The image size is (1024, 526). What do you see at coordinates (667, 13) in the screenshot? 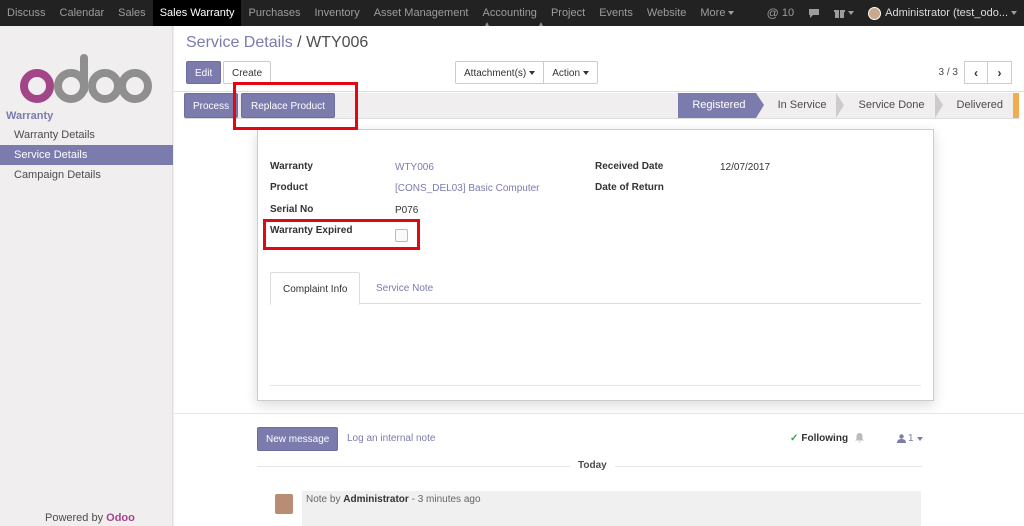
I see `menu-website: Website` at bounding box center [667, 13].